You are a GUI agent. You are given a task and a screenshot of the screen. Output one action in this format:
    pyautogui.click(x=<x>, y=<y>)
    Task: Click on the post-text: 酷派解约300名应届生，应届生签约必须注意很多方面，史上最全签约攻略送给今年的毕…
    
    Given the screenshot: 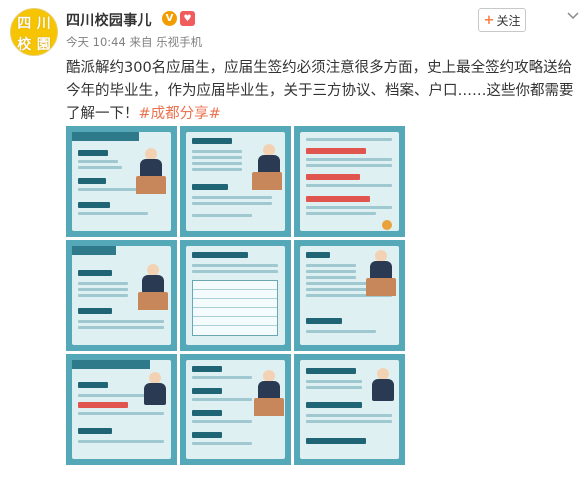 What is the action you would take?
    pyautogui.click(x=322, y=91)
    